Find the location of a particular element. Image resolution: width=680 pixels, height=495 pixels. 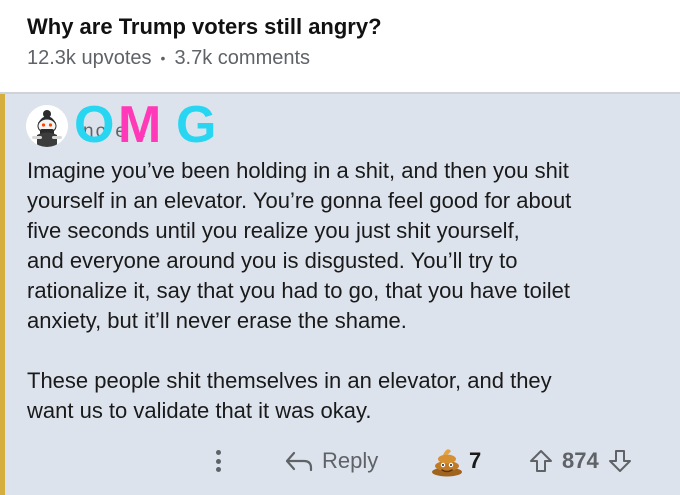

thread-line is located at coordinates (2, 294).